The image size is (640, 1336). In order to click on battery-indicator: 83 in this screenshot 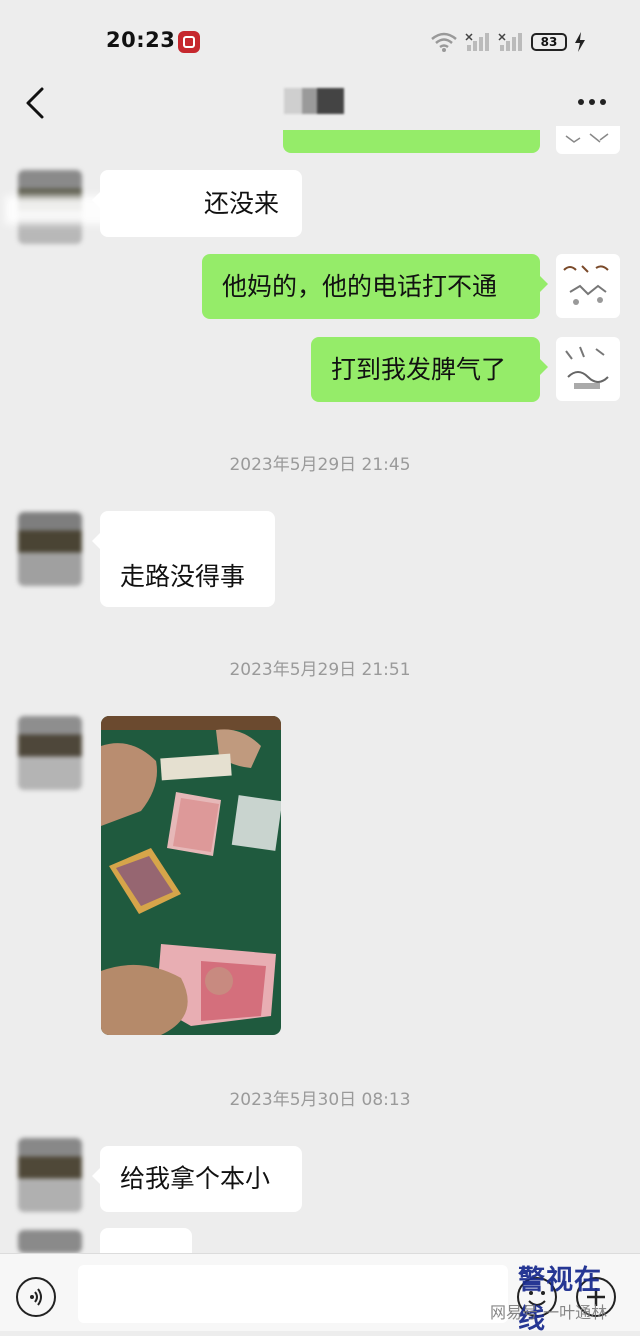, I will do `click(549, 42)`.